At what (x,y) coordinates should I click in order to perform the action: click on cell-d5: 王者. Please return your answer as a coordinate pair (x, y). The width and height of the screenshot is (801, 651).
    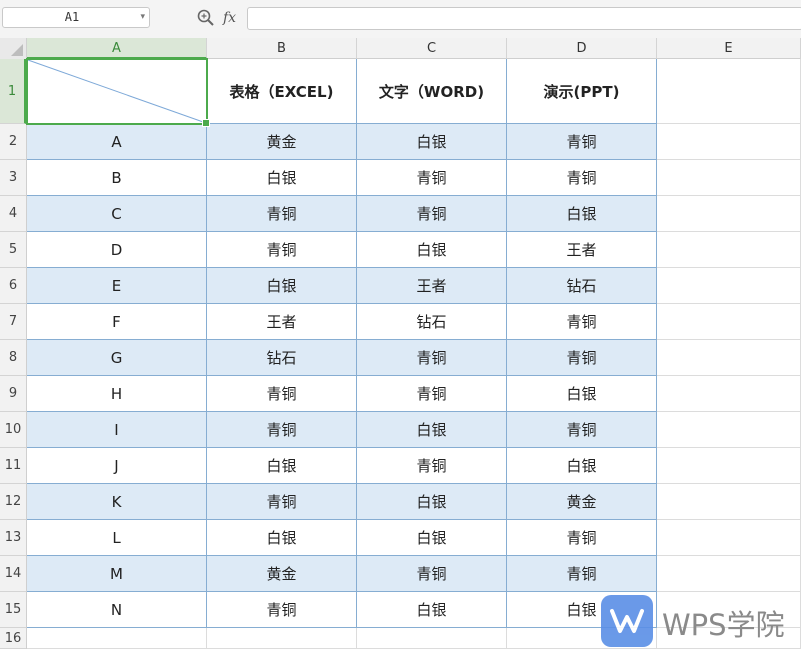
    Looking at the image, I should click on (582, 250).